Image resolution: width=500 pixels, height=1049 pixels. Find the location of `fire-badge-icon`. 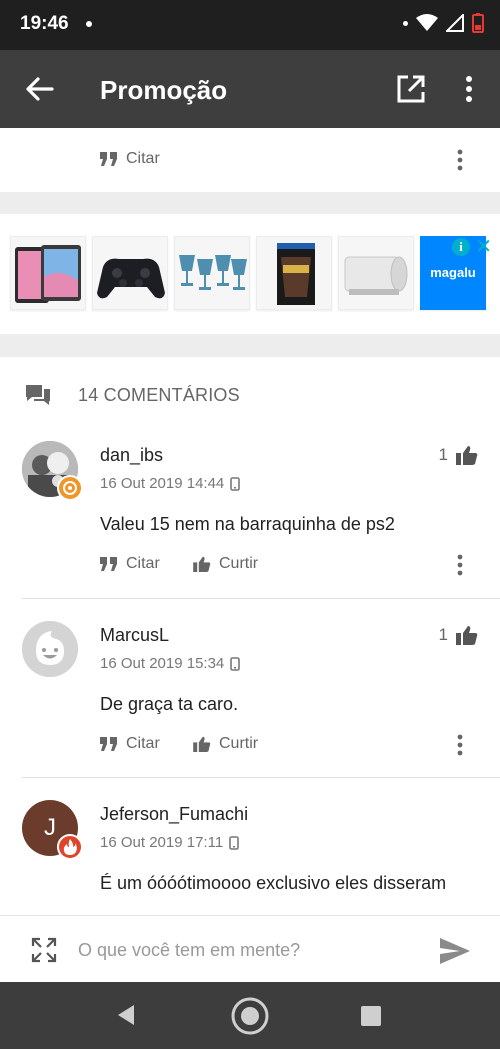

fire-badge-icon is located at coordinates (70, 847).